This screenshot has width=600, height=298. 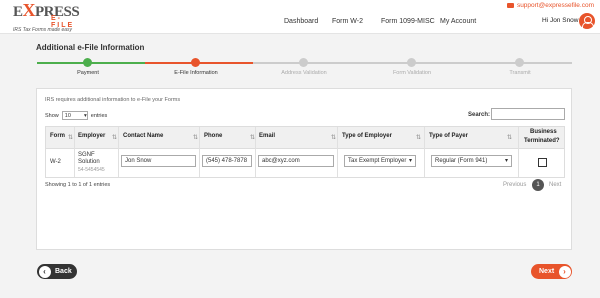 What do you see at coordinates (88, 73) in the screenshot?
I see `step-label-payment: Payment` at bounding box center [88, 73].